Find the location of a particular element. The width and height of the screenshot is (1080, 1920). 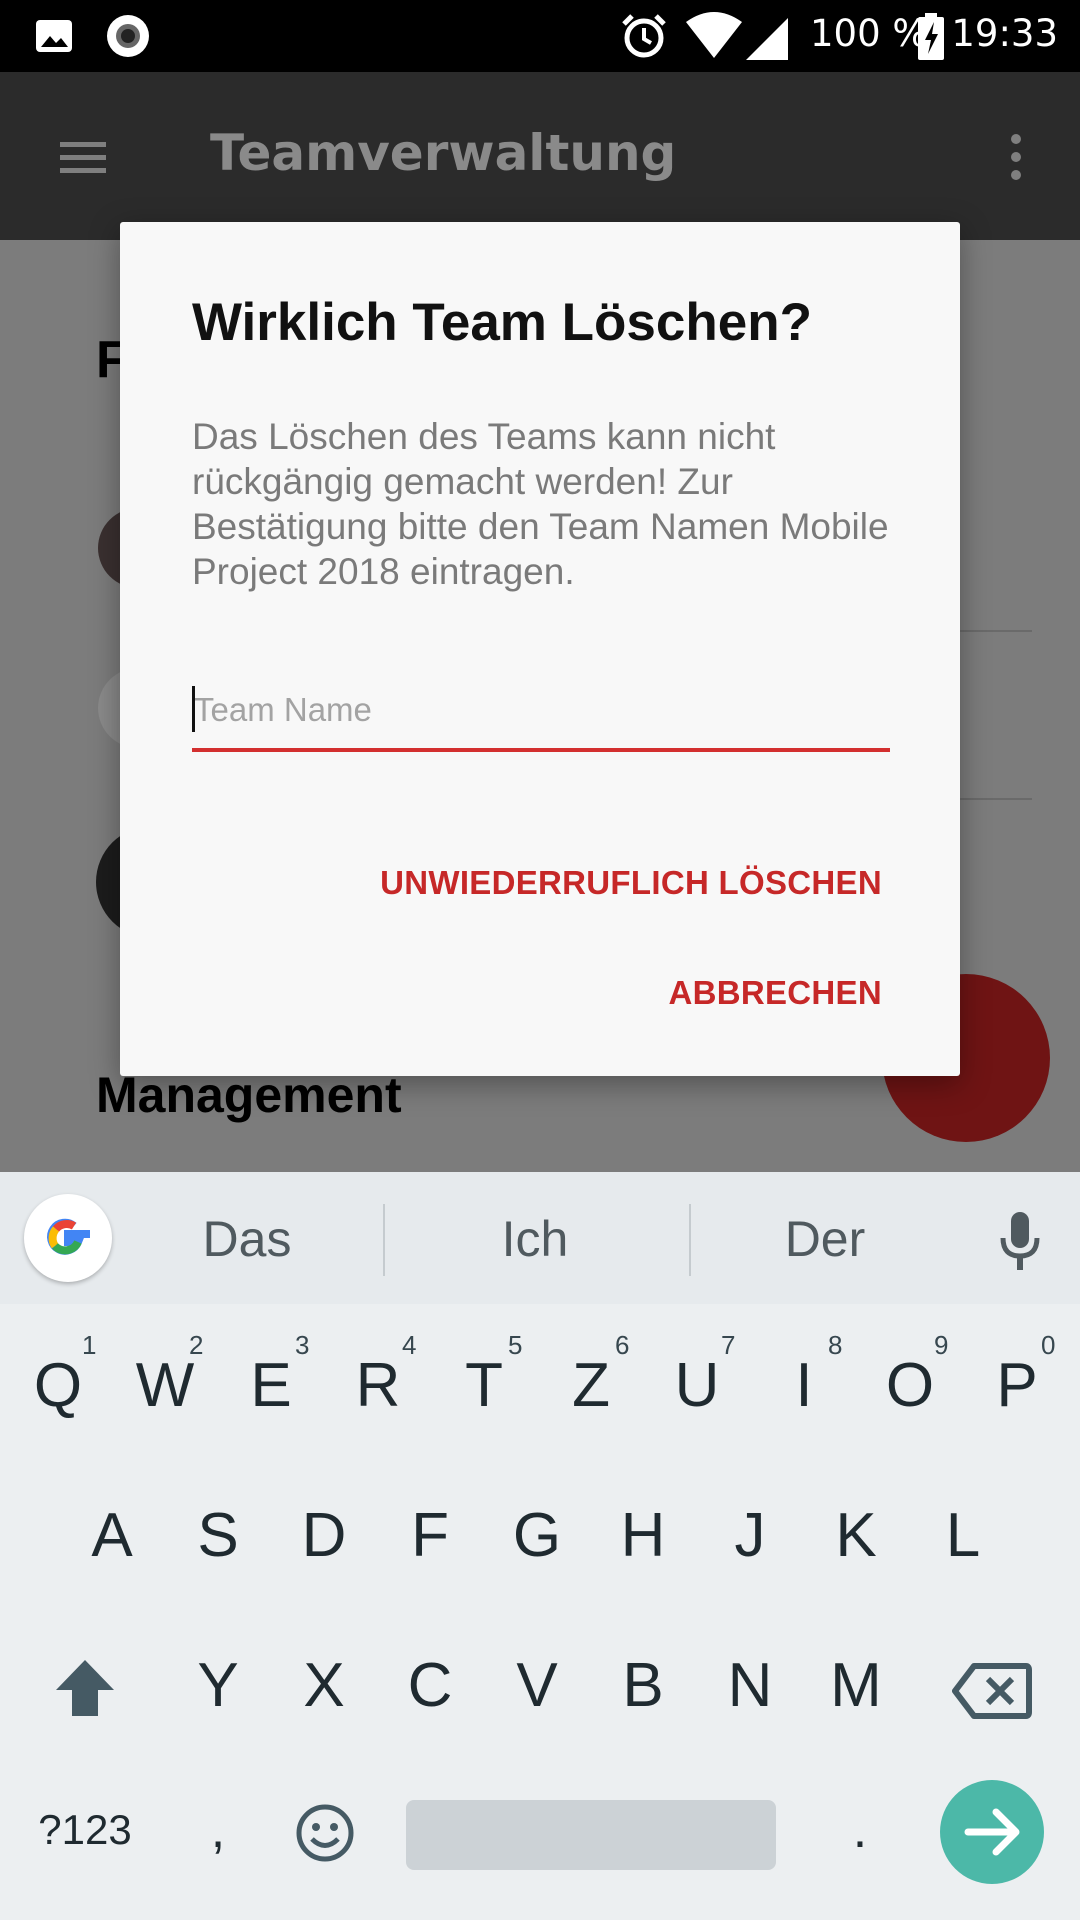

emoji-icon is located at coordinates (325, 1833).